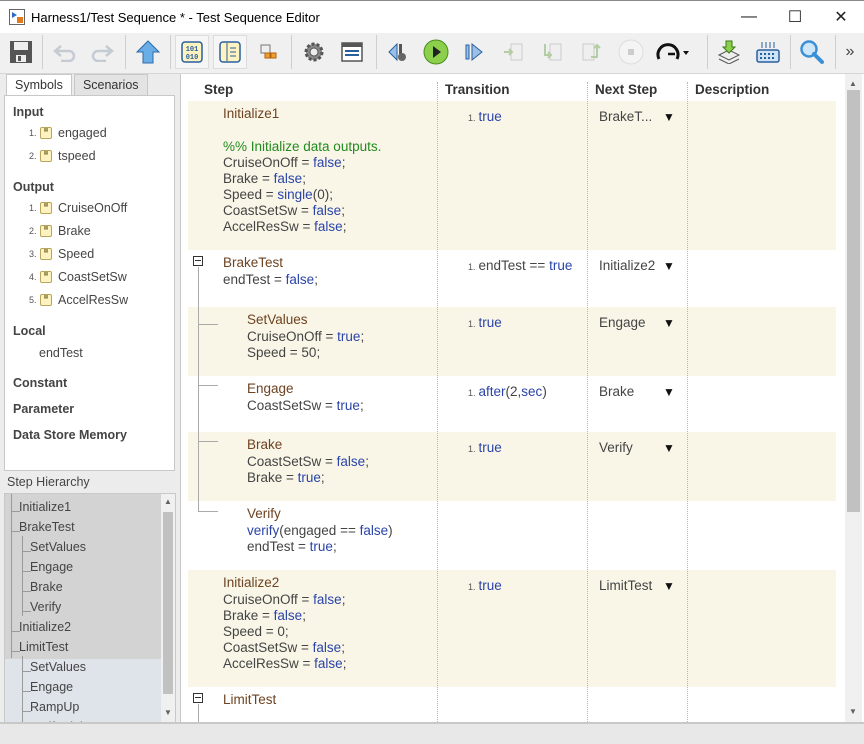 Image resolution: width=864 pixels, height=744 pixels. What do you see at coordinates (251, 582) in the screenshot?
I see `step-name: Initialize2` at bounding box center [251, 582].